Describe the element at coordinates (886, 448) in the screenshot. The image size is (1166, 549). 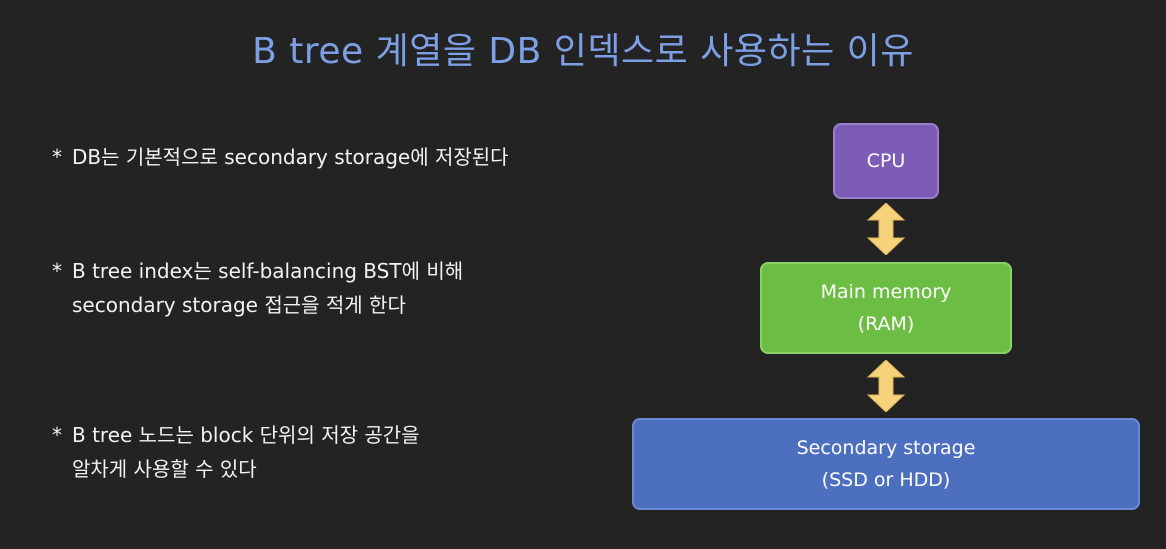
I see `secondary-storage-label: Secondary storage` at that location.